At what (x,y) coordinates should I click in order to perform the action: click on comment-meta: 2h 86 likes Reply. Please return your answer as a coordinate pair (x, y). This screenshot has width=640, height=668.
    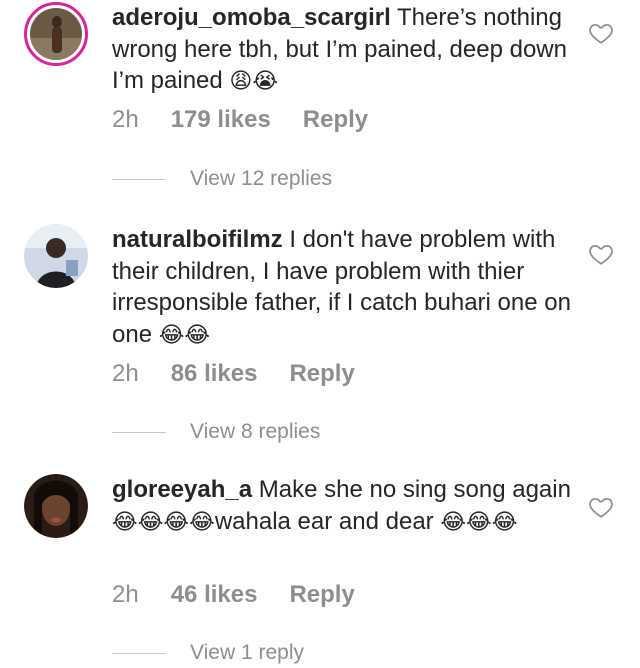
    Looking at the image, I should click on (233, 374).